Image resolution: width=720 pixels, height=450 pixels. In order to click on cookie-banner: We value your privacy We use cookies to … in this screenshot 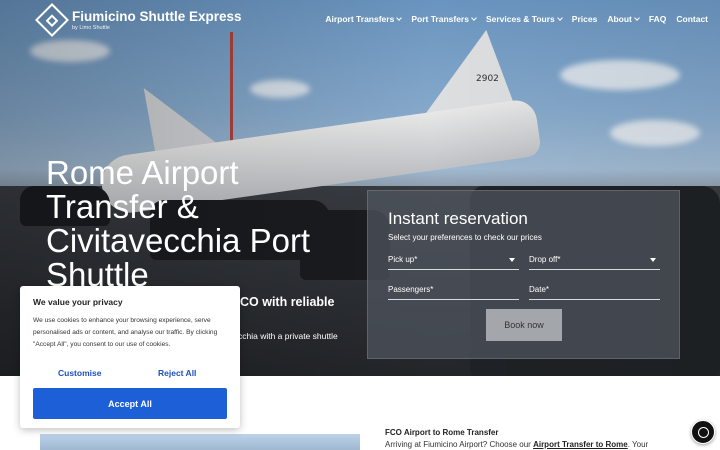, I will do `click(130, 357)`.